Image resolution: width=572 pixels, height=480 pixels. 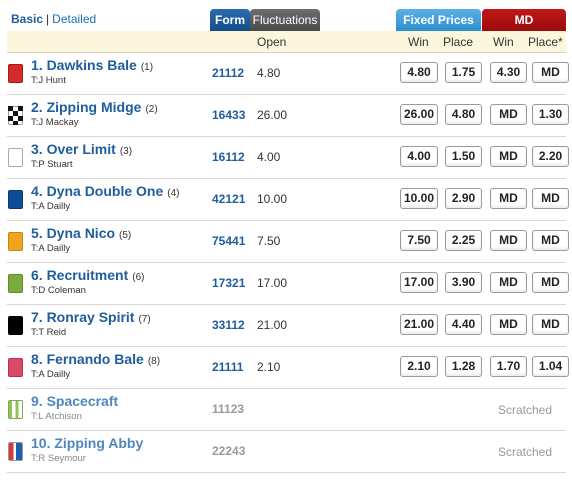 What do you see at coordinates (56, 416) in the screenshot?
I see `trainer-name: T:L Atchison` at bounding box center [56, 416].